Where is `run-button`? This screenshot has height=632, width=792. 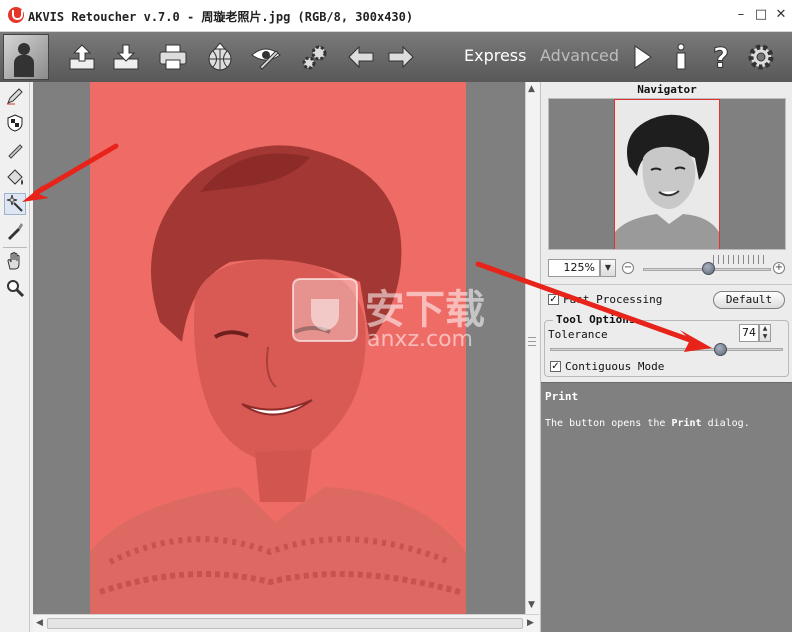 run-button is located at coordinates (642, 57).